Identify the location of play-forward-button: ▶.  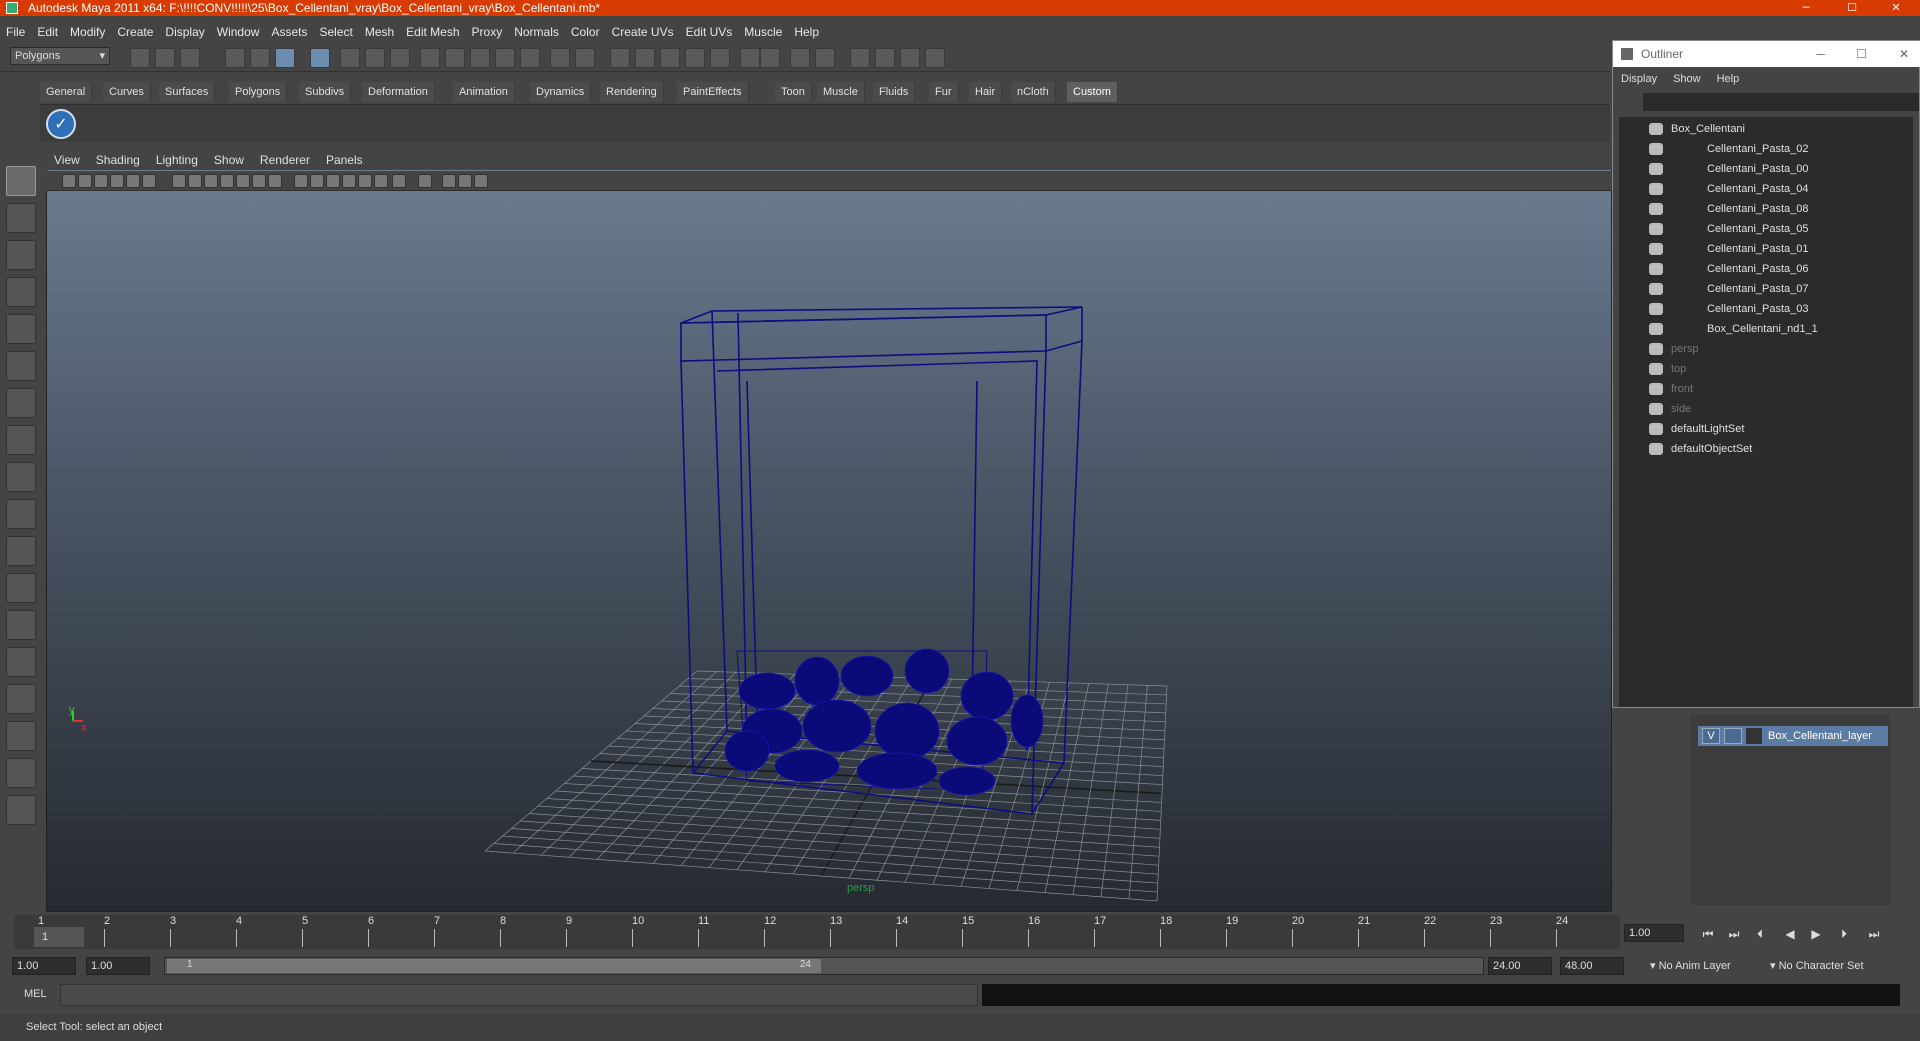
(1816, 934).